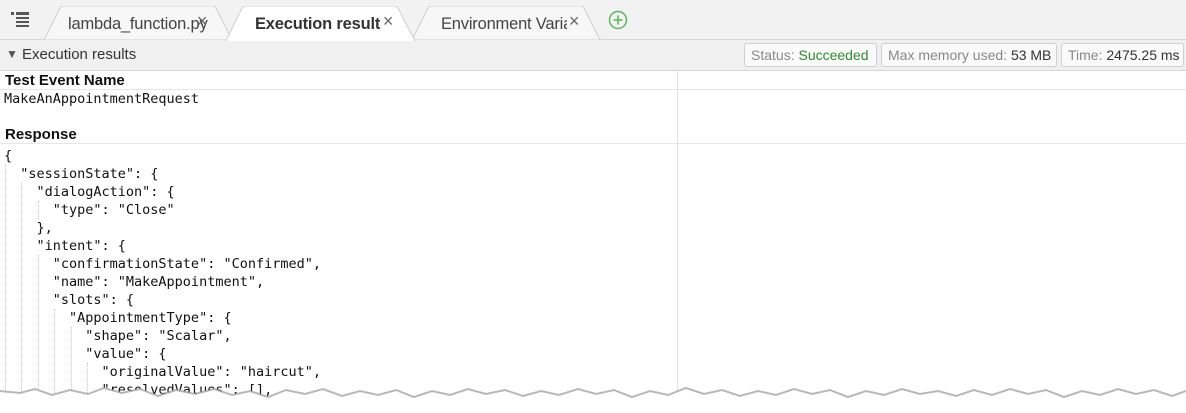 The width and height of the screenshot is (1186, 413). I want to click on time-value: 2475.25 ms, so click(1143, 55).